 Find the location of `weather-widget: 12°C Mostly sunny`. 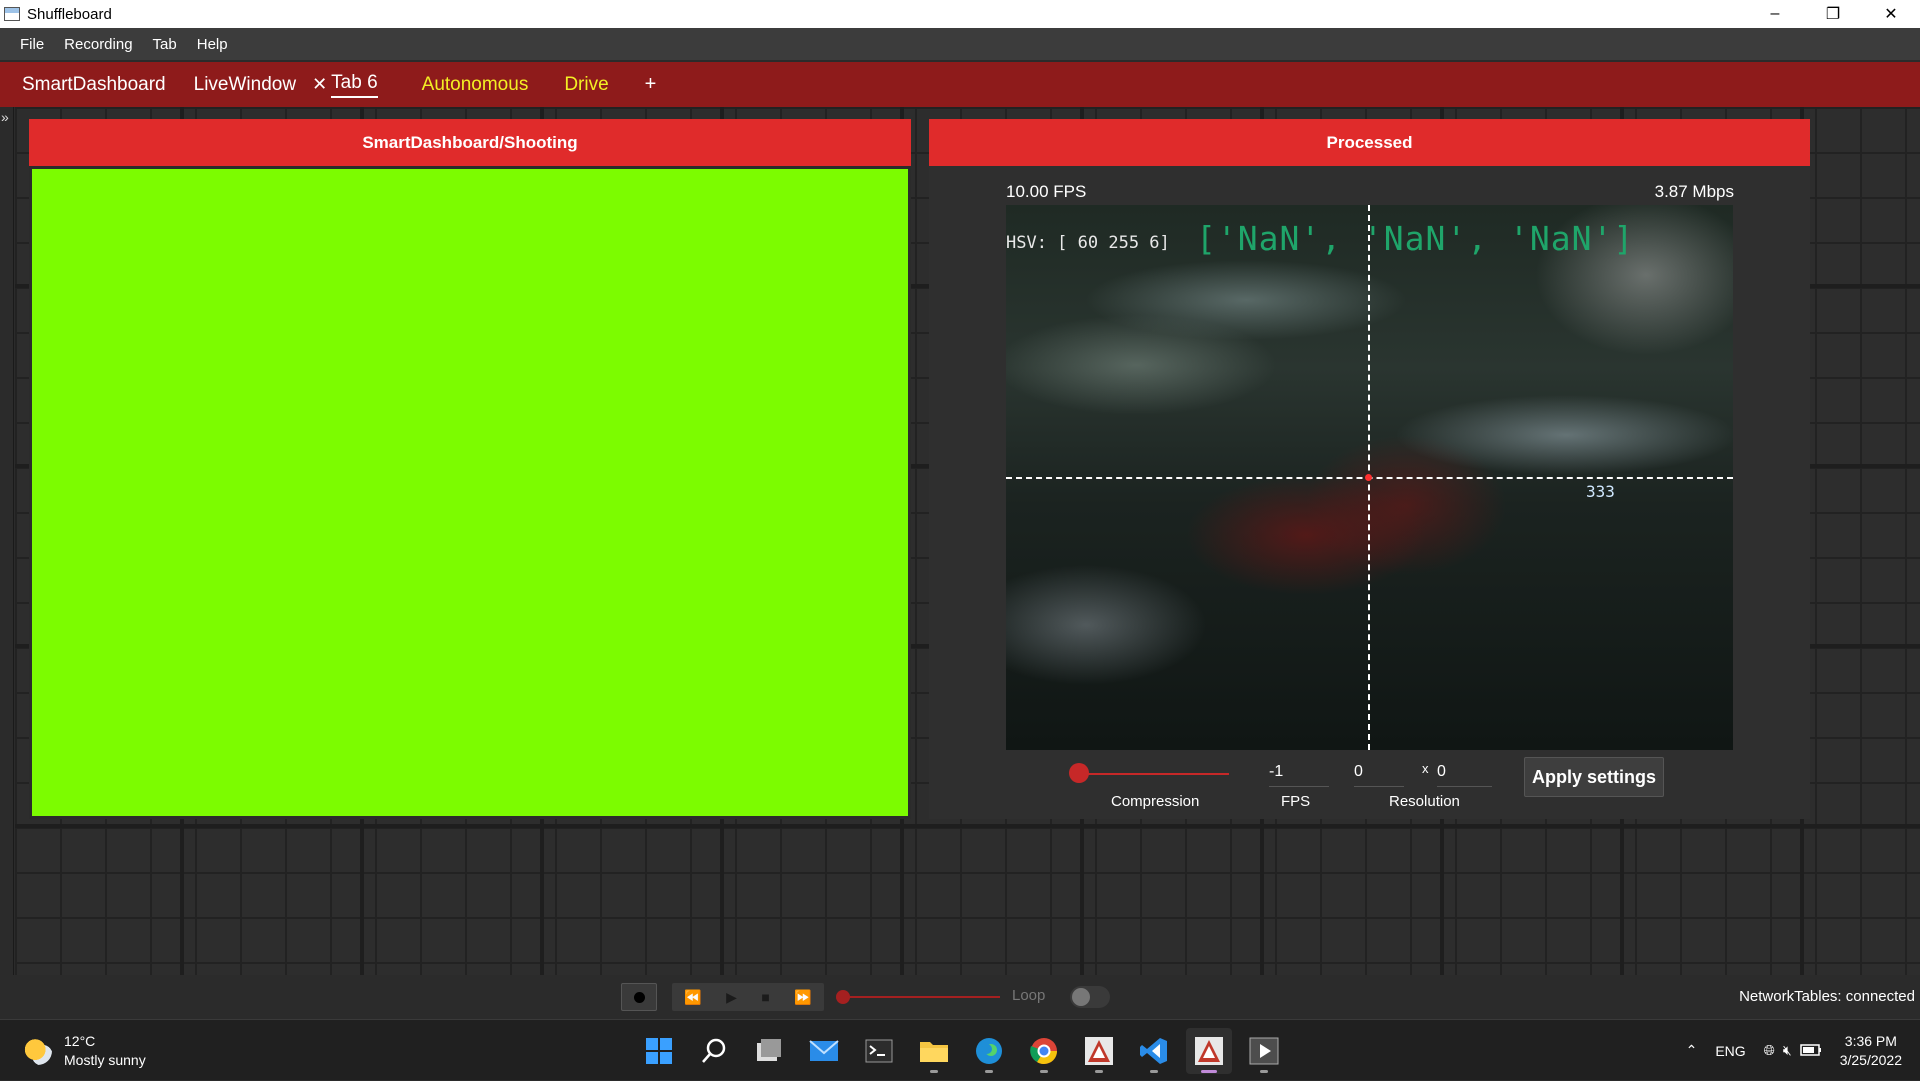

weather-widget: 12°C Mostly sunny is located at coordinates (85, 1051).